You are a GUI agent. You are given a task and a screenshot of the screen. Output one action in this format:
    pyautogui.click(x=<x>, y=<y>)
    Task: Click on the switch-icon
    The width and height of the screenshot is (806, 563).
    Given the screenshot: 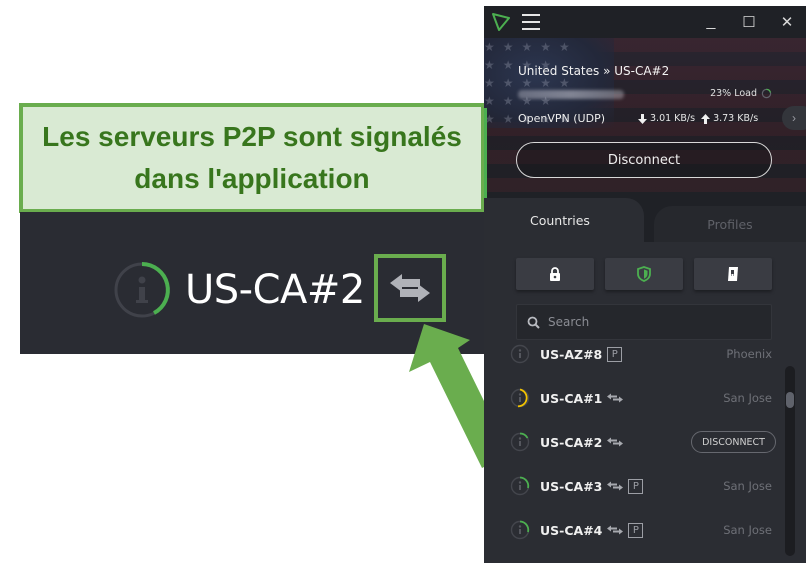 What is the action you would take?
    pyautogui.click(x=733, y=274)
    